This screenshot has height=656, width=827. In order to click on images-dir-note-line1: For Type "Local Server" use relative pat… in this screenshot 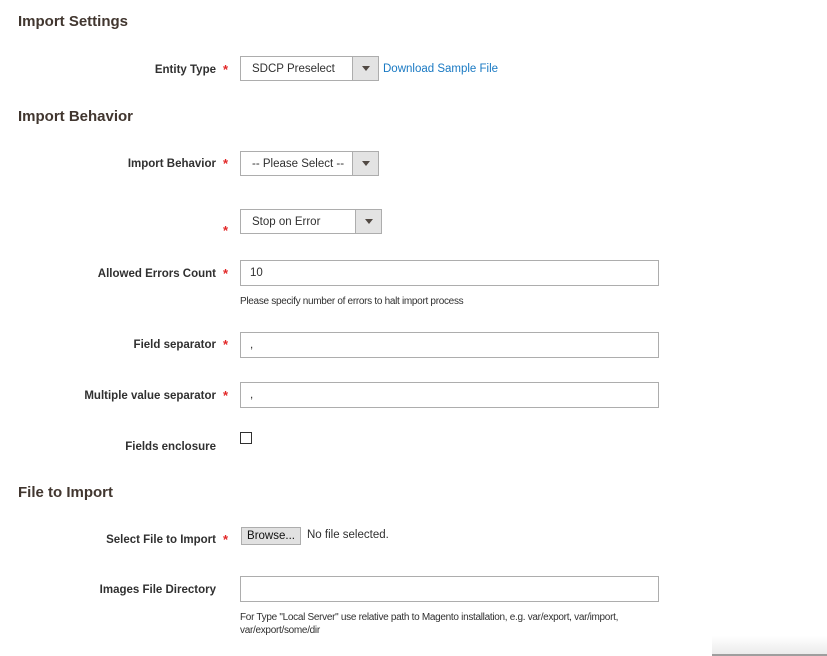, I will do `click(429, 617)`.